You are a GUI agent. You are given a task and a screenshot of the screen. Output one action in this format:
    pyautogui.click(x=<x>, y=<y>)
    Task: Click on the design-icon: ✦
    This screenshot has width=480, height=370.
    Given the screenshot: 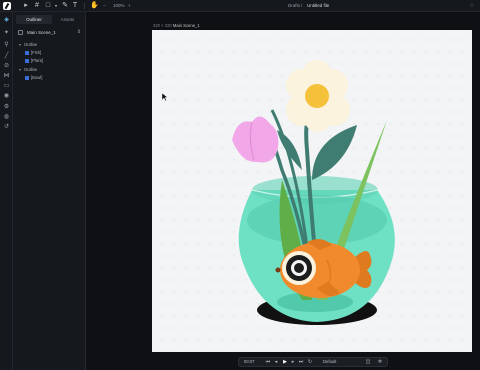 What is the action you would take?
    pyautogui.click(x=6, y=33)
    